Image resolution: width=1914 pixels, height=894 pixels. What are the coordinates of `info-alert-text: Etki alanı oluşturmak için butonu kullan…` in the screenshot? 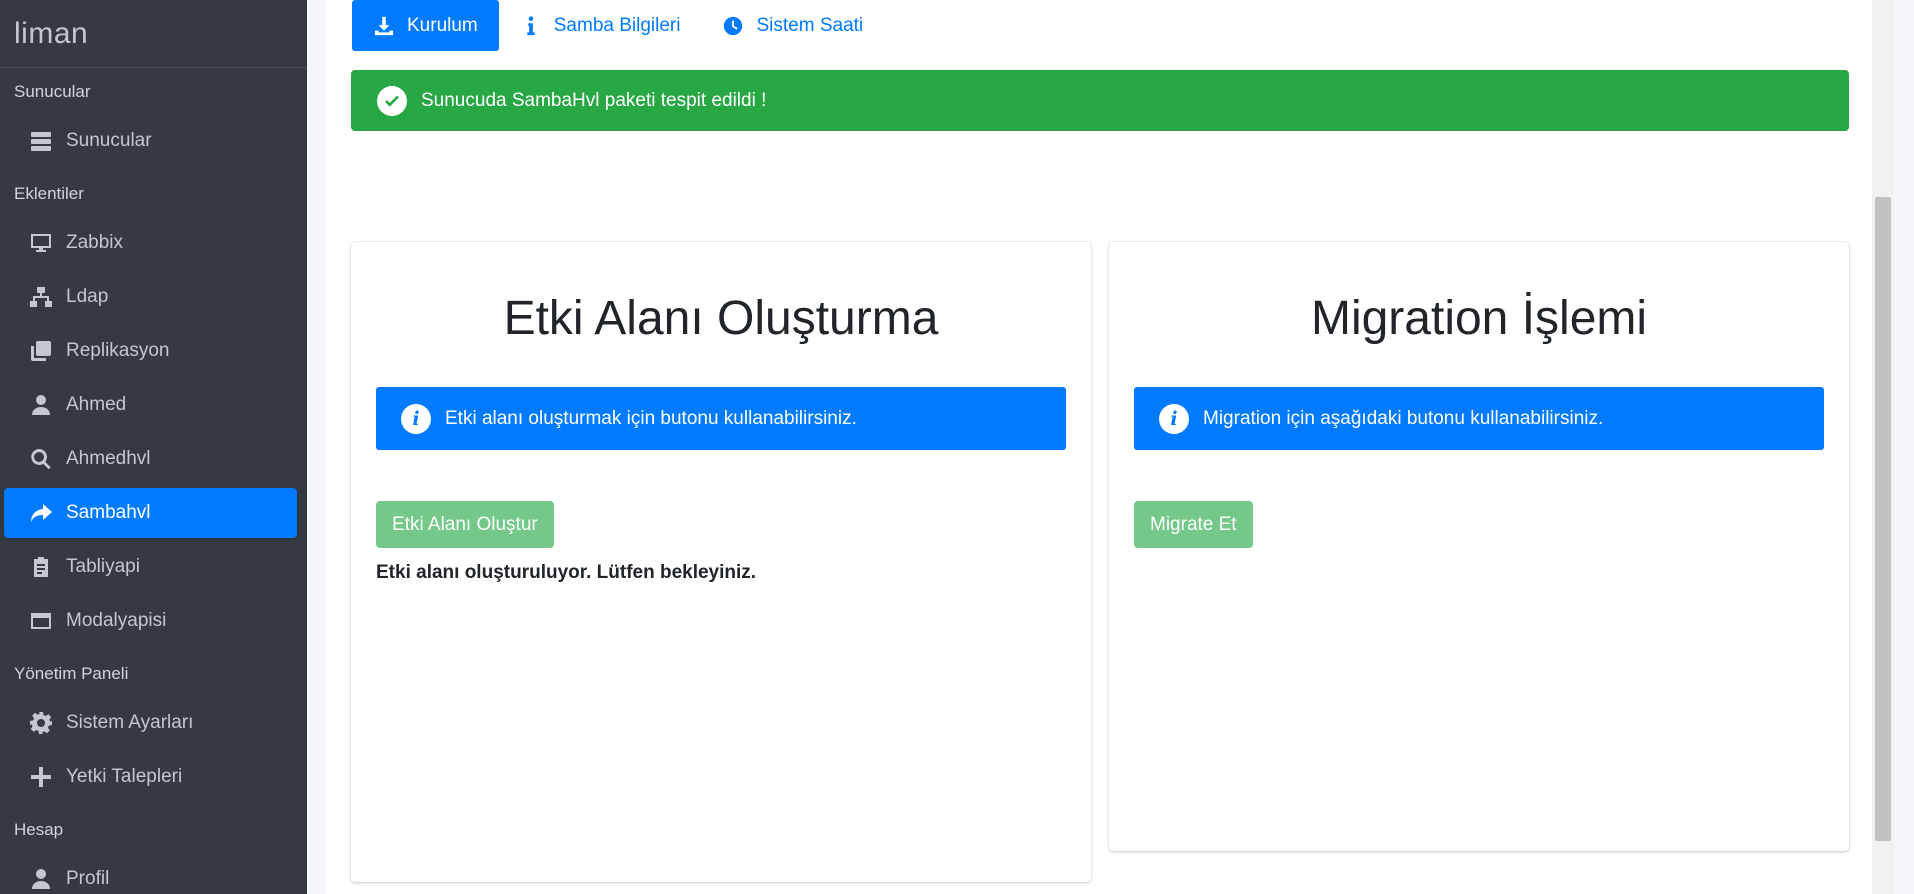 It's located at (651, 418).